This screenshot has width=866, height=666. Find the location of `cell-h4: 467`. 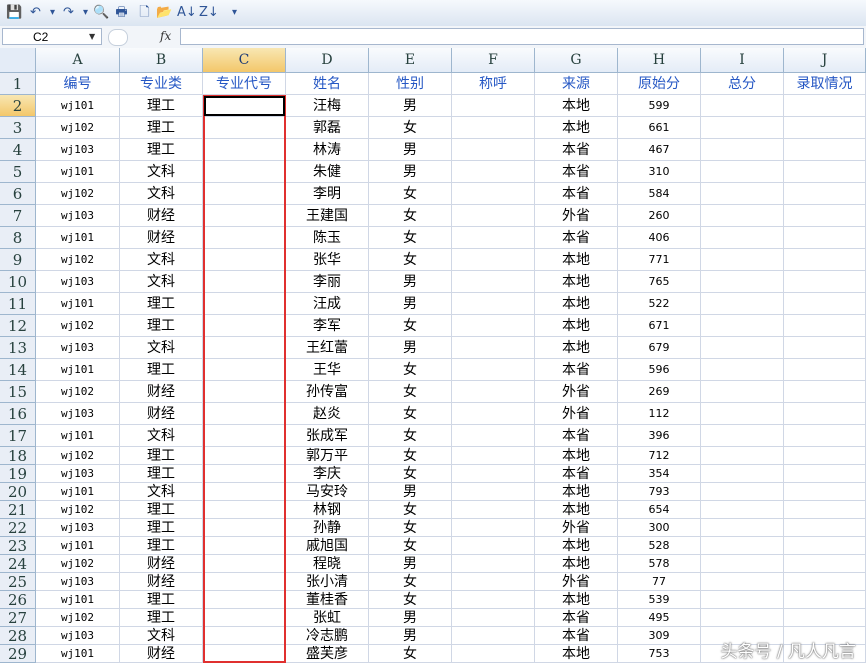

cell-h4: 467 is located at coordinates (659, 150).